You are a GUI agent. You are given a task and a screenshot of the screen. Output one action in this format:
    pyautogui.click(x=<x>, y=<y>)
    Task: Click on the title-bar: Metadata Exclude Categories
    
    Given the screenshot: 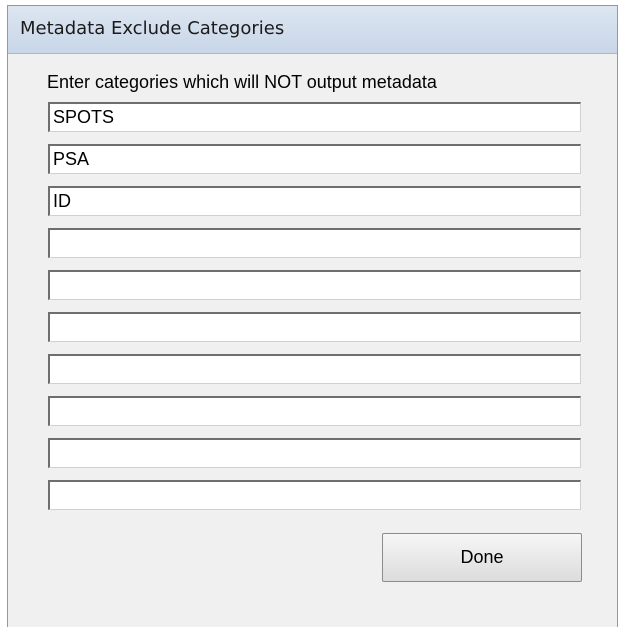 What is the action you would take?
    pyautogui.click(x=312, y=30)
    